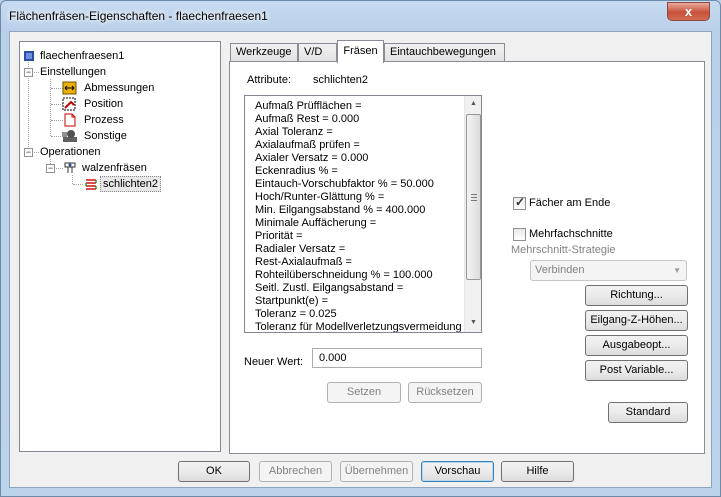 The width and height of the screenshot is (721, 497). What do you see at coordinates (269, 80) in the screenshot?
I see `attributes-label: Attribute:` at bounding box center [269, 80].